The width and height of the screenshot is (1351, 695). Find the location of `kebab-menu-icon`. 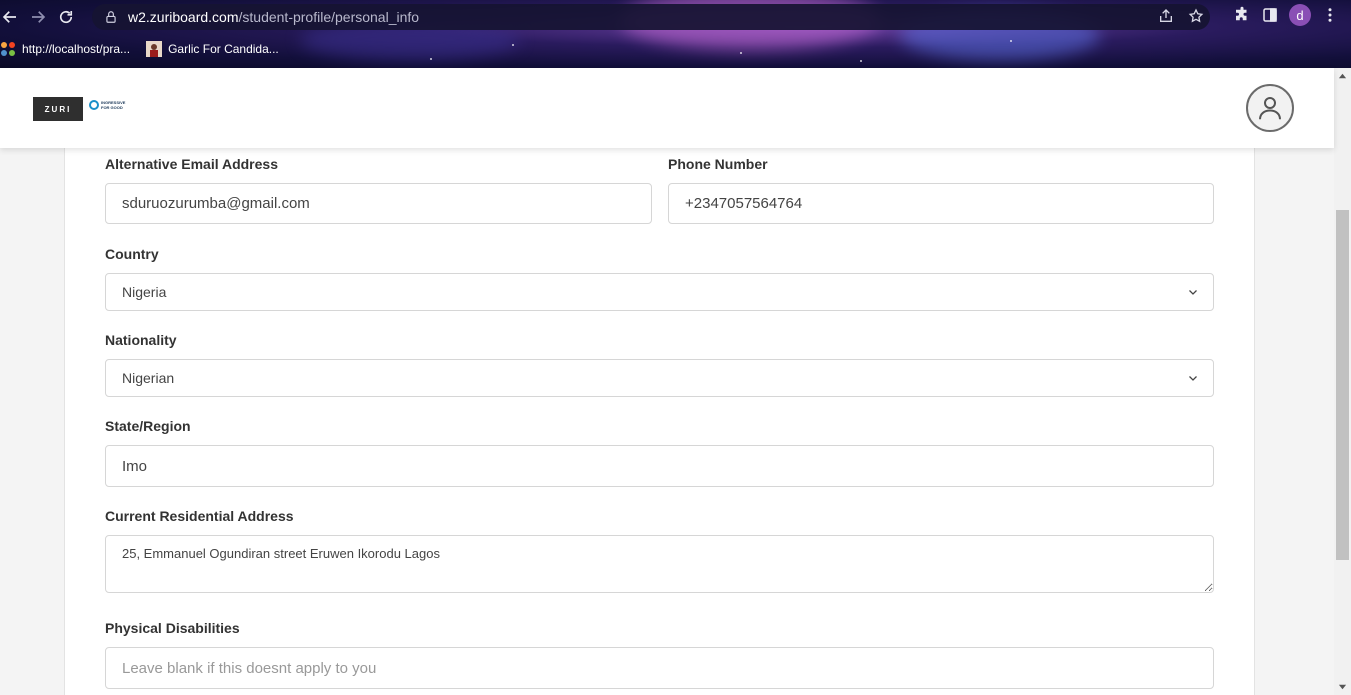

kebab-menu-icon is located at coordinates (1330, 15).